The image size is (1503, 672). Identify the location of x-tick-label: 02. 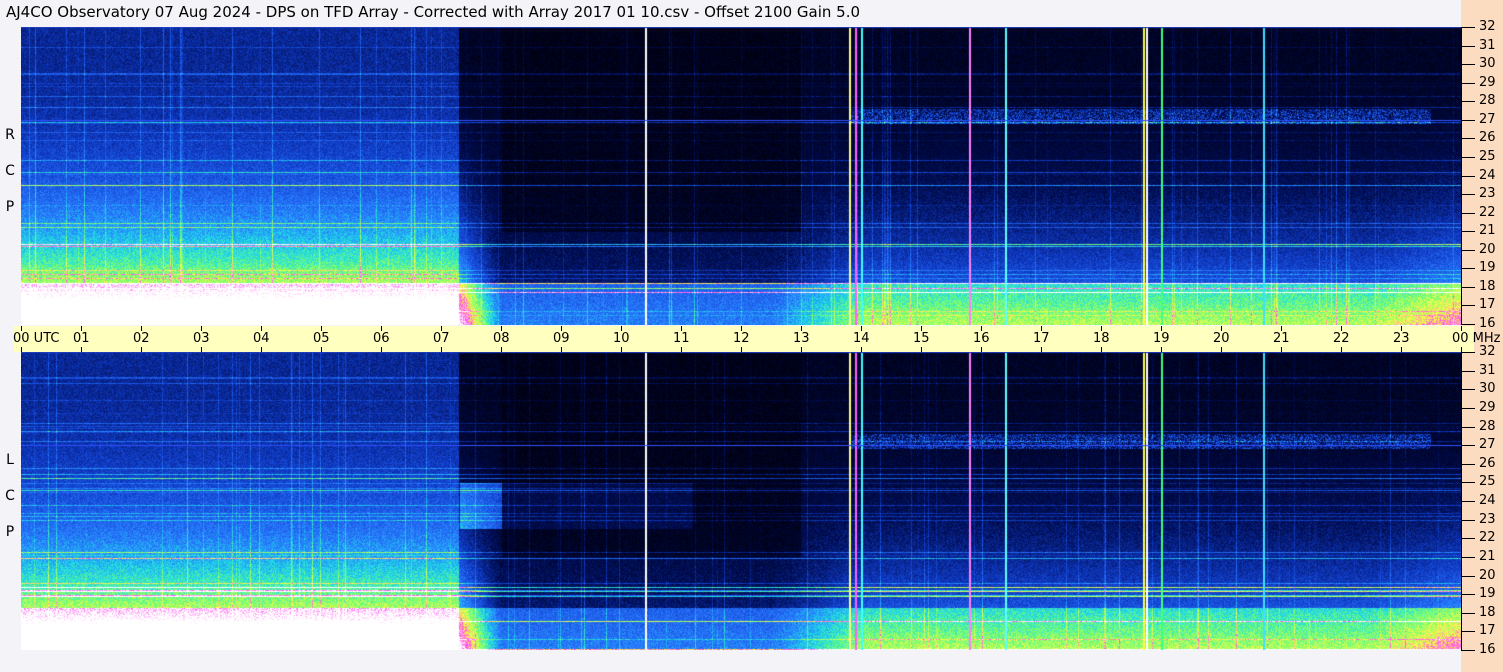
(141, 338).